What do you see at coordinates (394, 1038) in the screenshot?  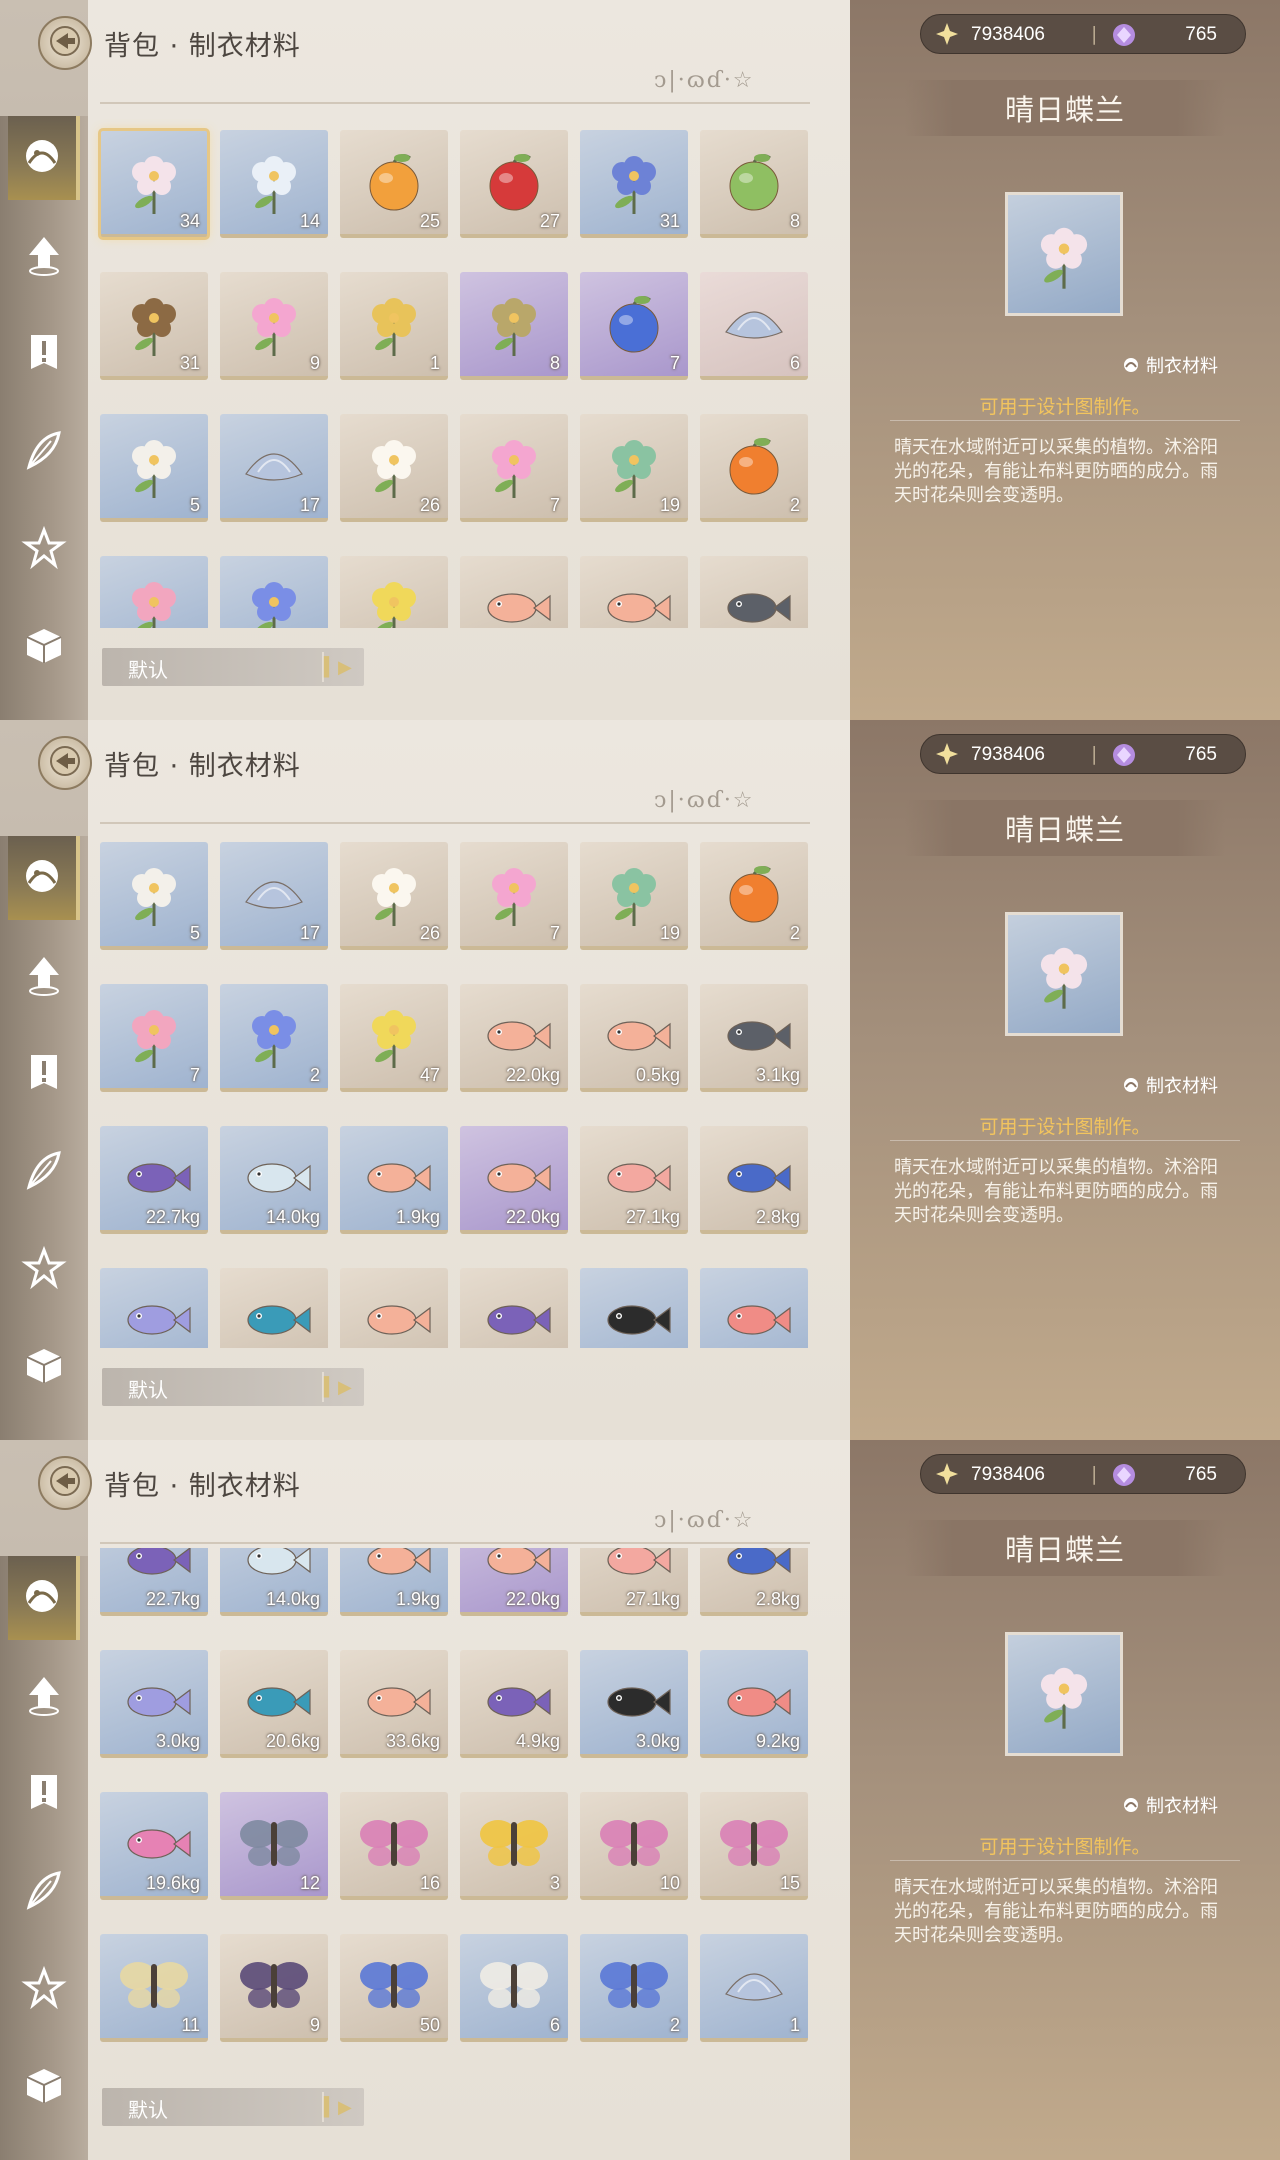 I see `inventory-slot: 47` at bounding box center [394, 1038].